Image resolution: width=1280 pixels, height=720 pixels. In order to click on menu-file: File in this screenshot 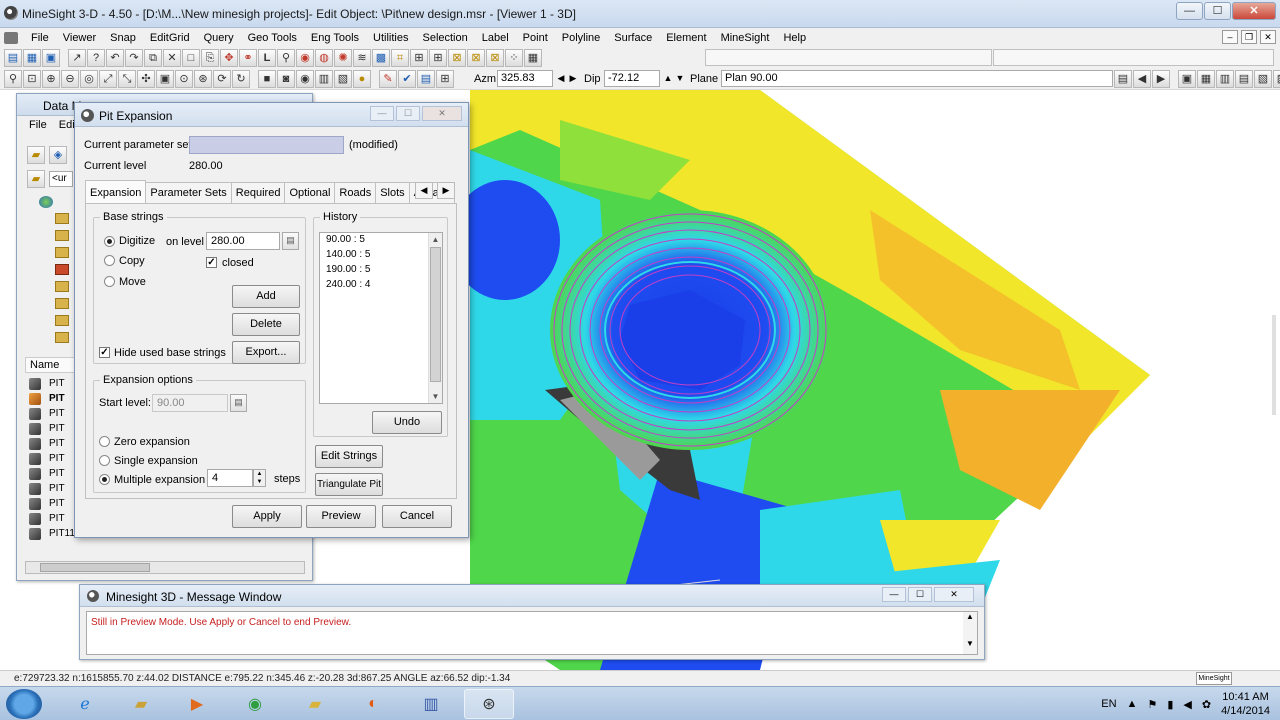, I will do `click(40, 38)`.